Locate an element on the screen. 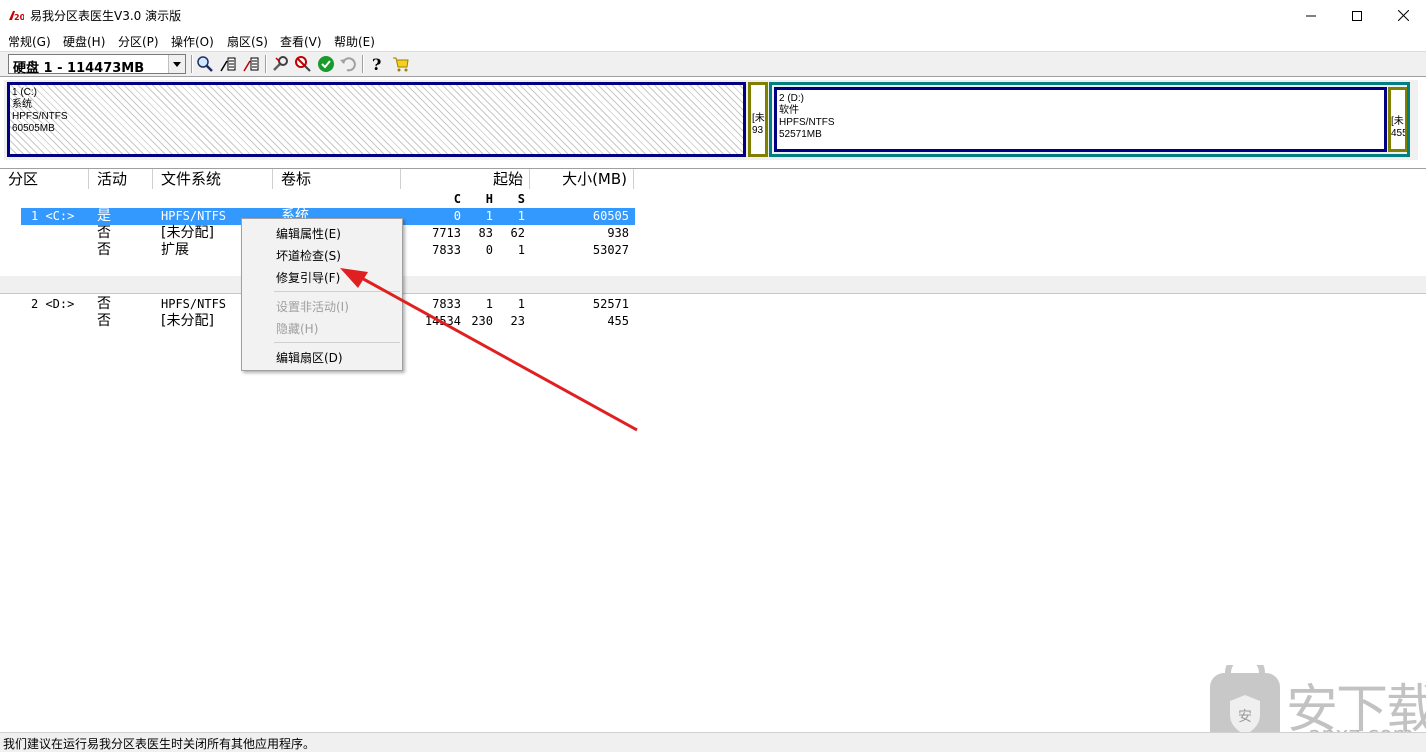 Image resolution: width=1426 pixels, height=756 pixels. column-header-partition: 分区 is located at coordinates (44, 179).